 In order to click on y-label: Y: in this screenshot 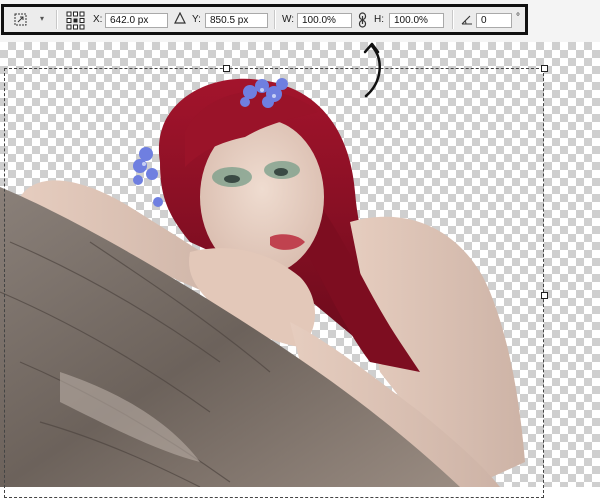, I will do `click(196, 19)`.